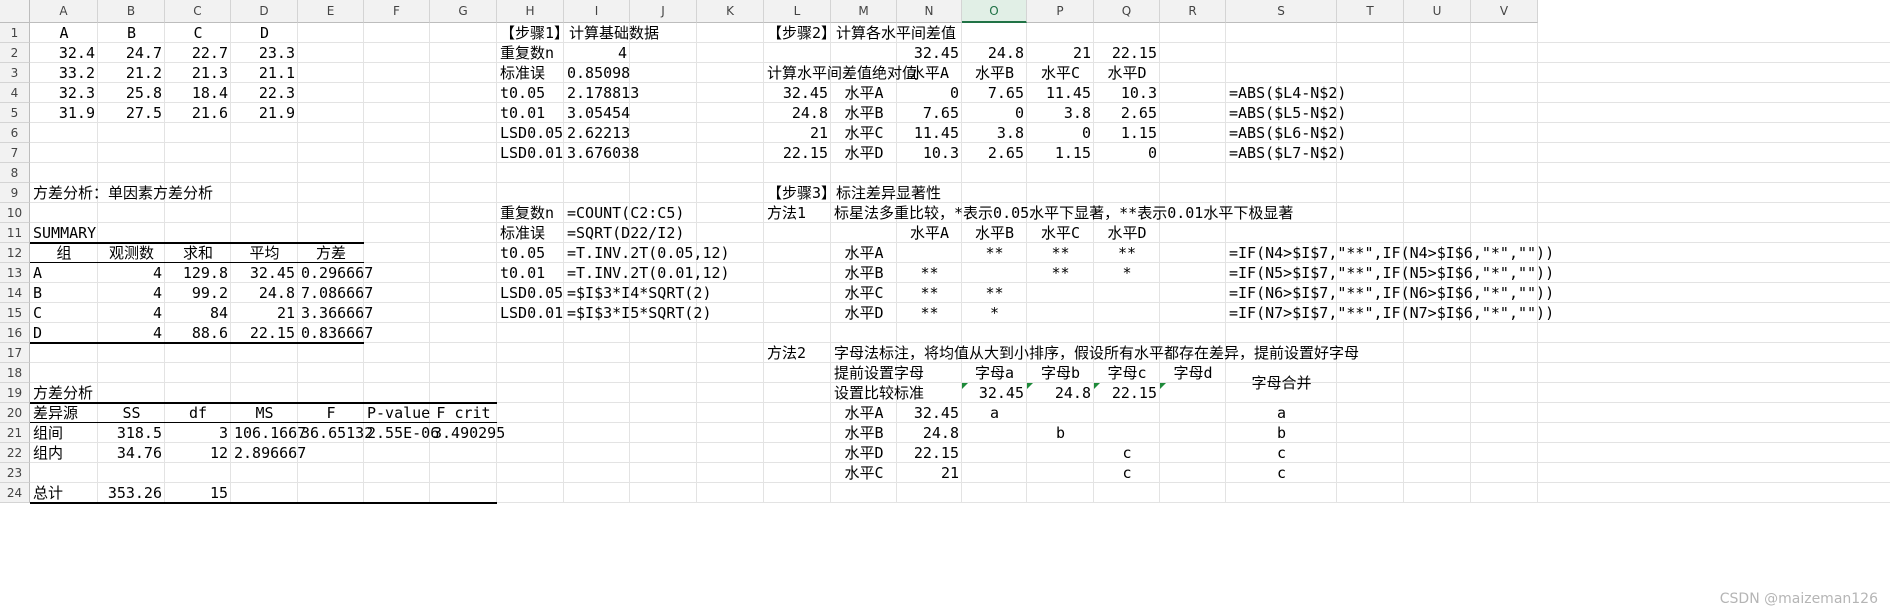  I want to click on cell-m23: 水平C, so click(864, 473).